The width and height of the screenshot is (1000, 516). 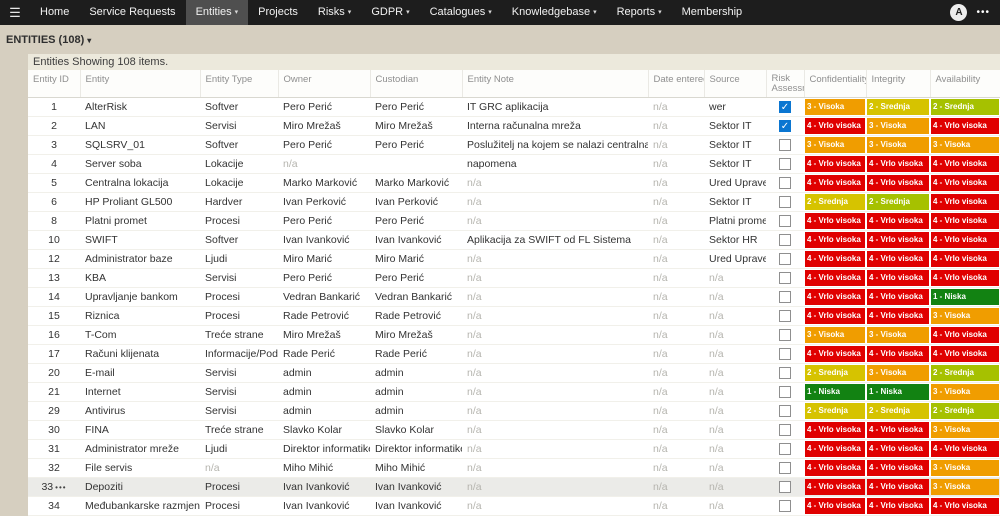 I want to click on nav-item-membership: Membership, so click(x=712, y=12).